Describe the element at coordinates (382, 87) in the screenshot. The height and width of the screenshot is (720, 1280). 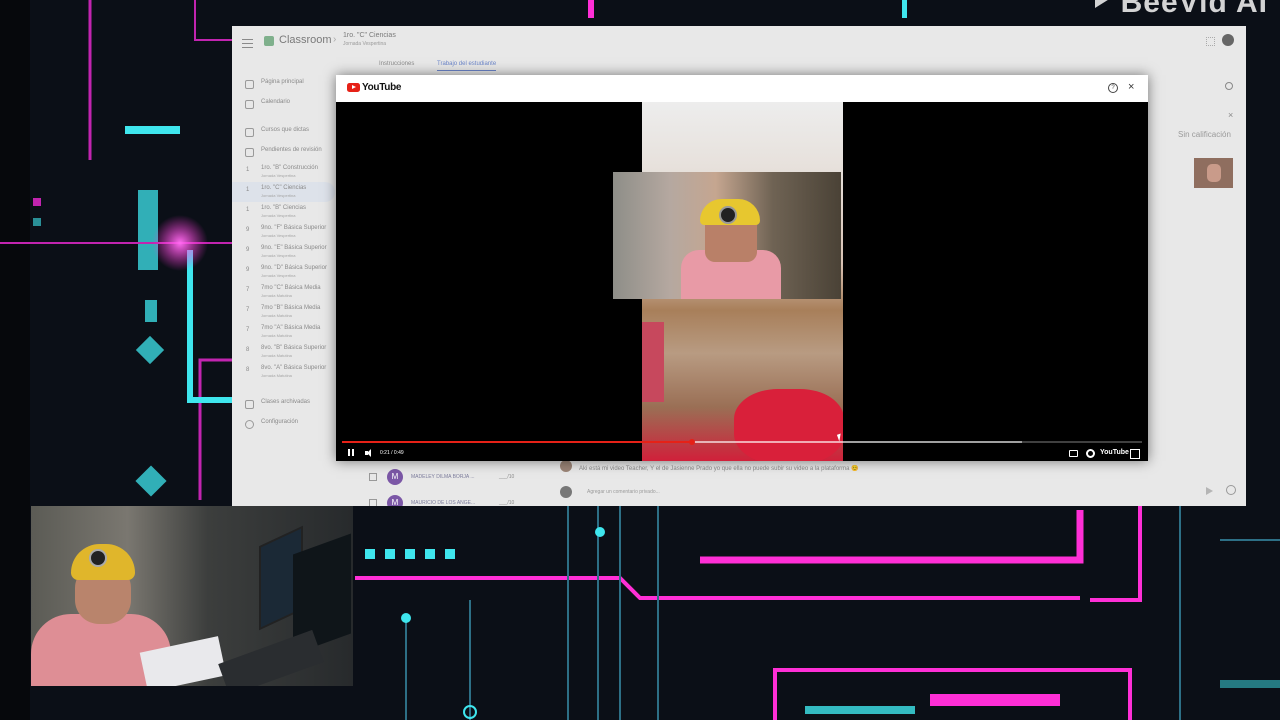
I see `youtube-logo-text: YouTube` at that location.